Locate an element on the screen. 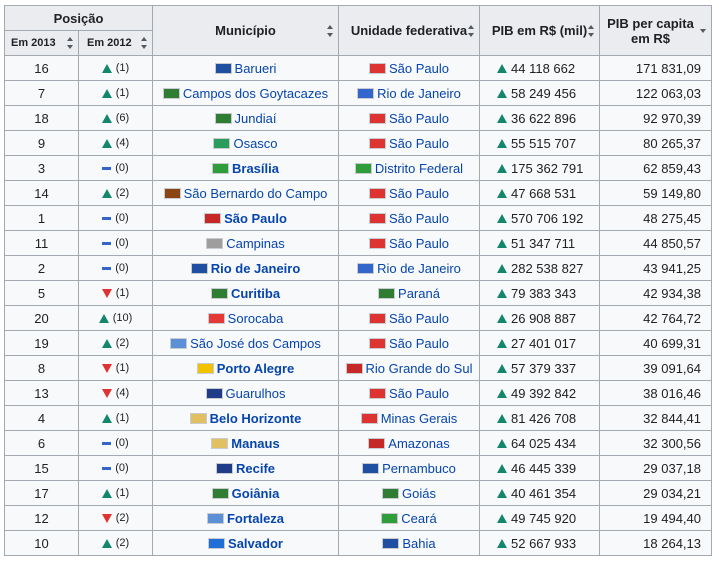  cell-municipio: Osasco is located at coordinates (245, 143).